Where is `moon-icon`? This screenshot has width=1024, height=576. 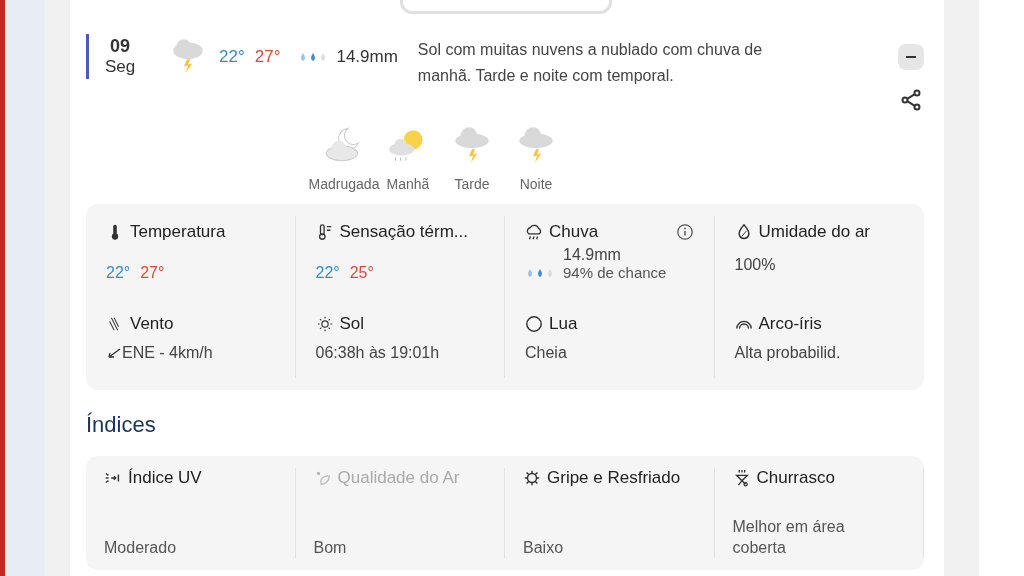 moon-icon is located at coordinates (534, 324).